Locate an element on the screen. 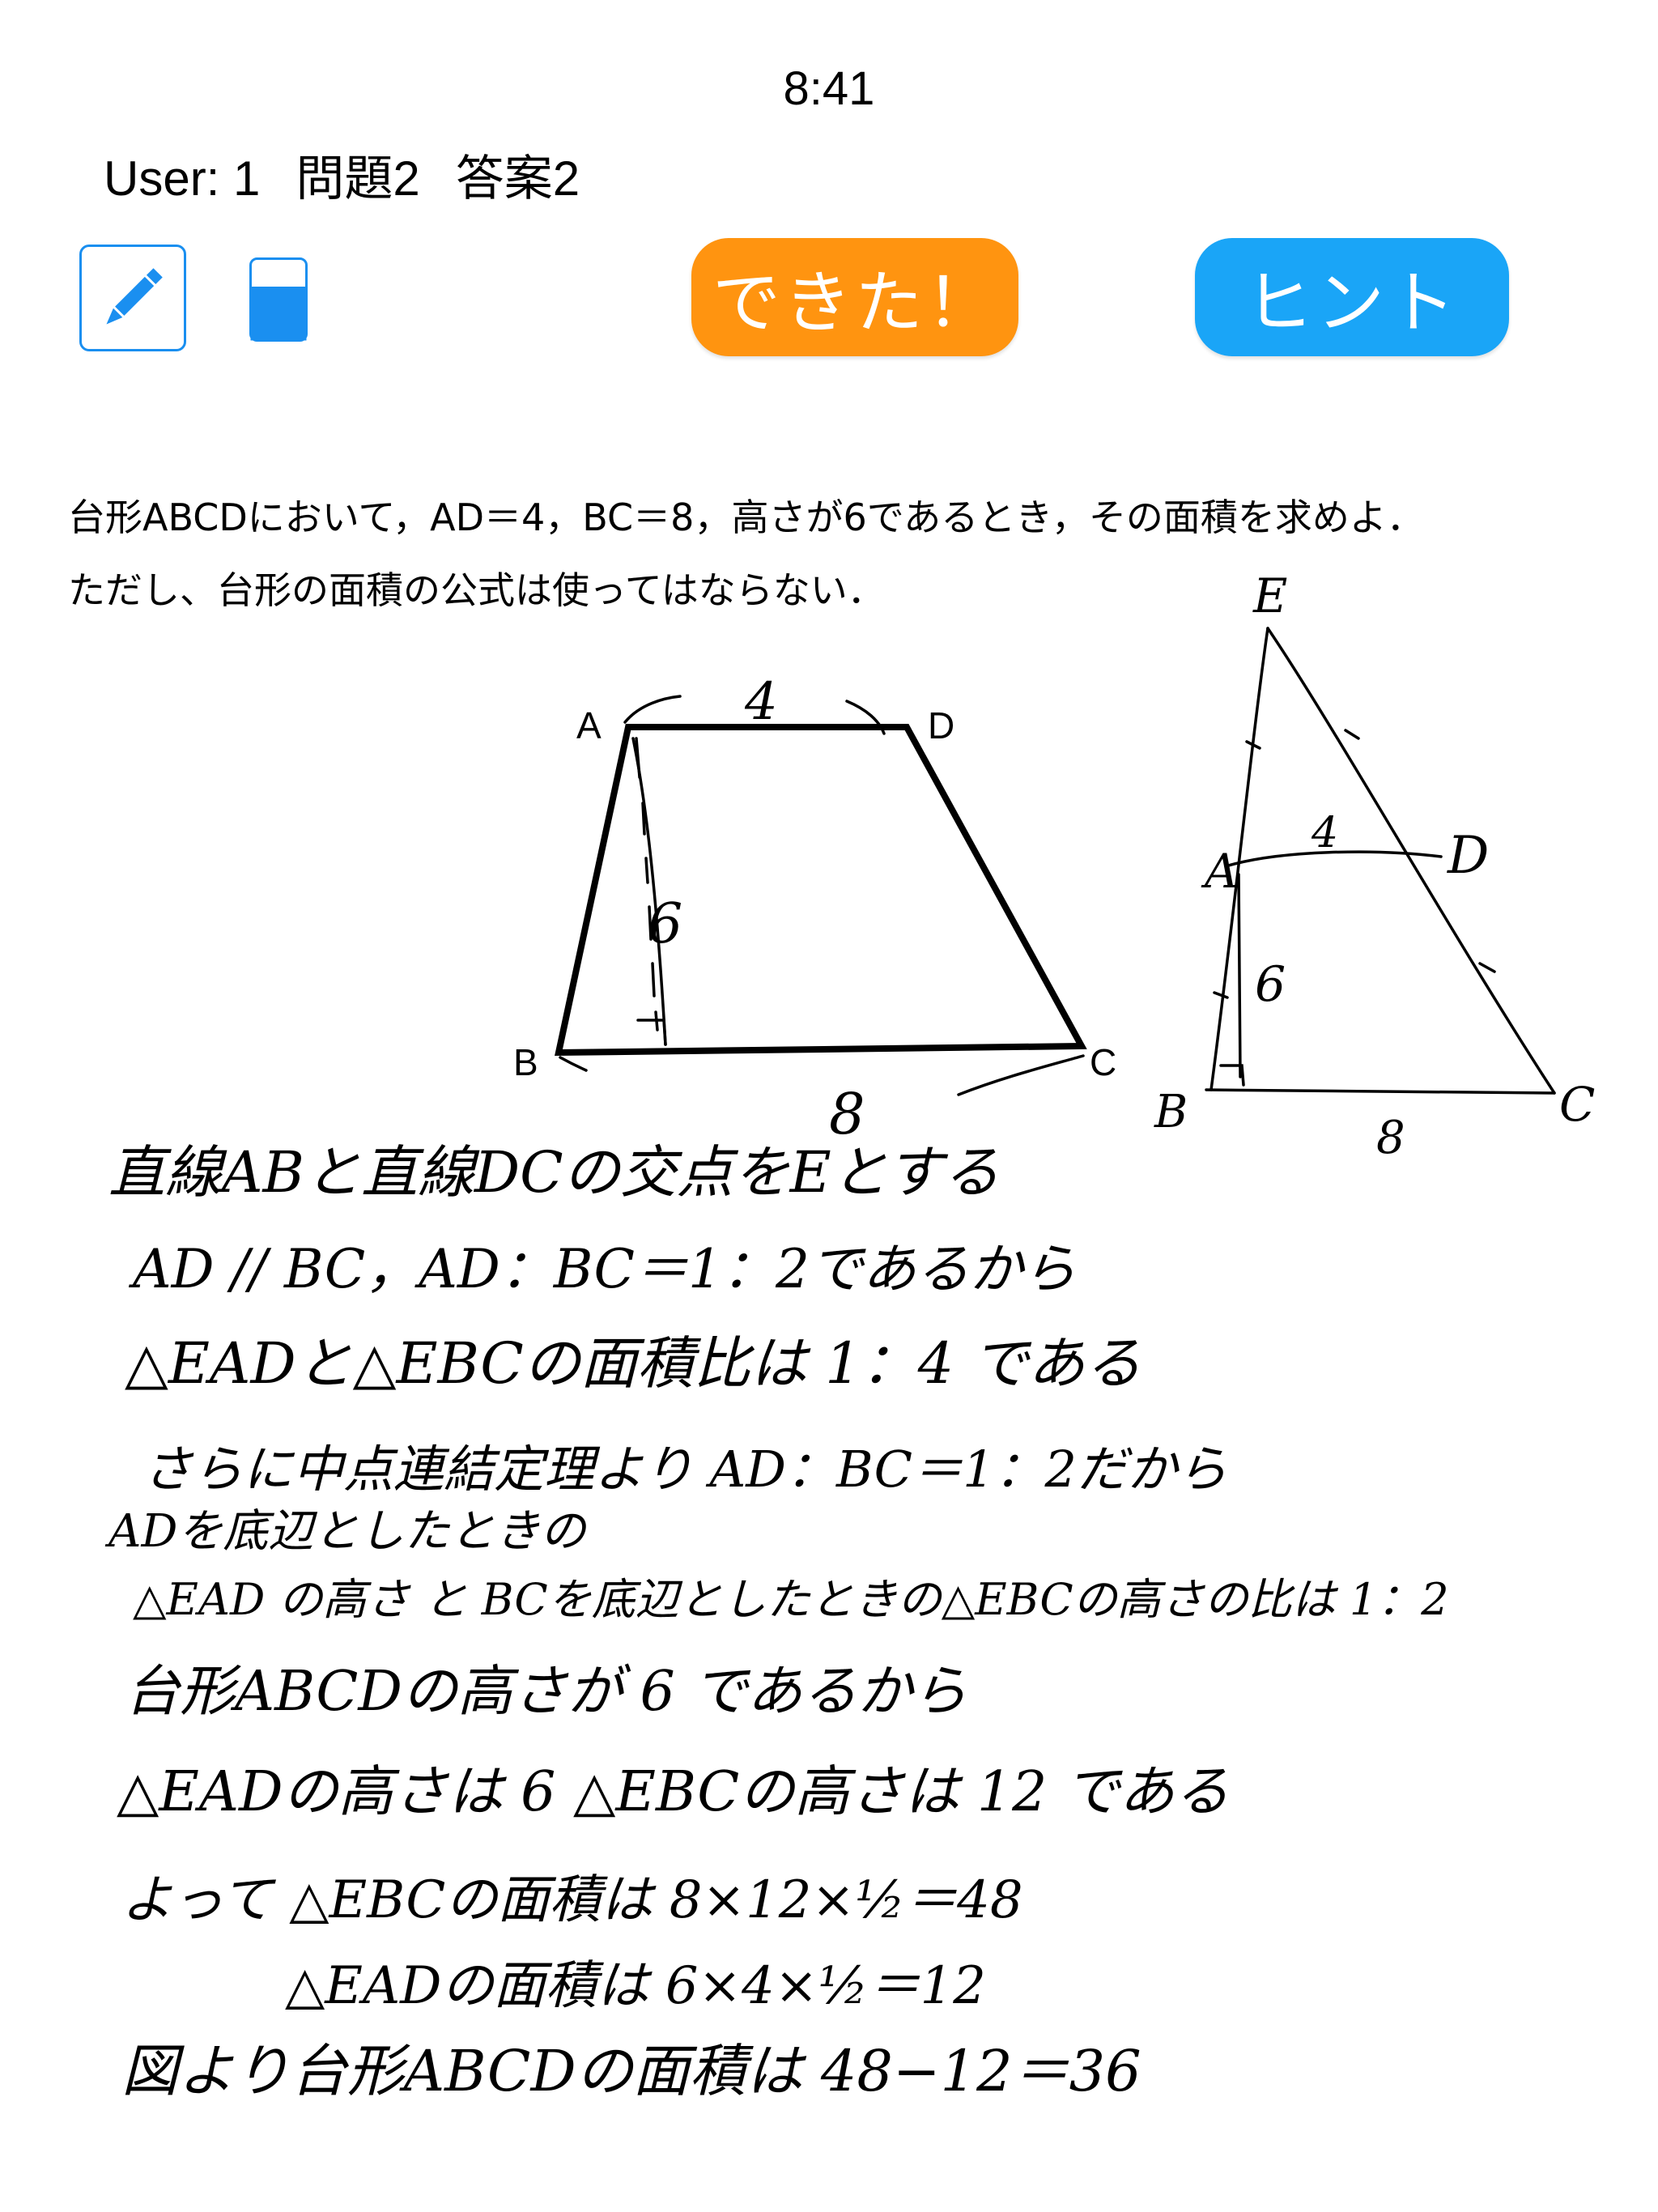 Image resolution: width=1658 pixels, height=2212 pixels. solution-line: △EAD の高さ と BCを底辺としたときの△EBCの高さの比は 1：2 is located at coordinates (791, 1599).